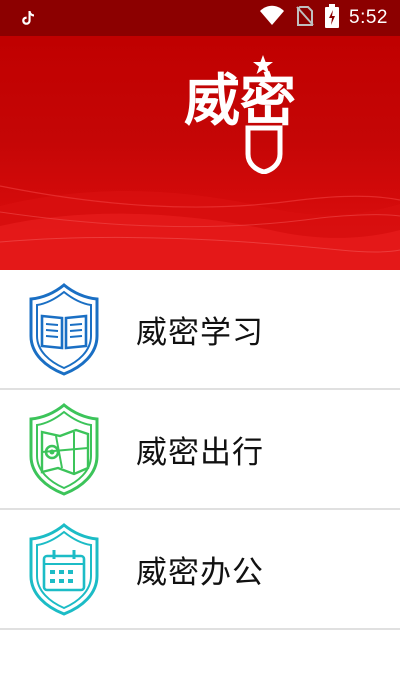 This screenshot has height=700, width=400. What do you see at coordinates (200, 18) in the screenshot?
I see `status-bar: 5:52` at bounding box center [200, 18].